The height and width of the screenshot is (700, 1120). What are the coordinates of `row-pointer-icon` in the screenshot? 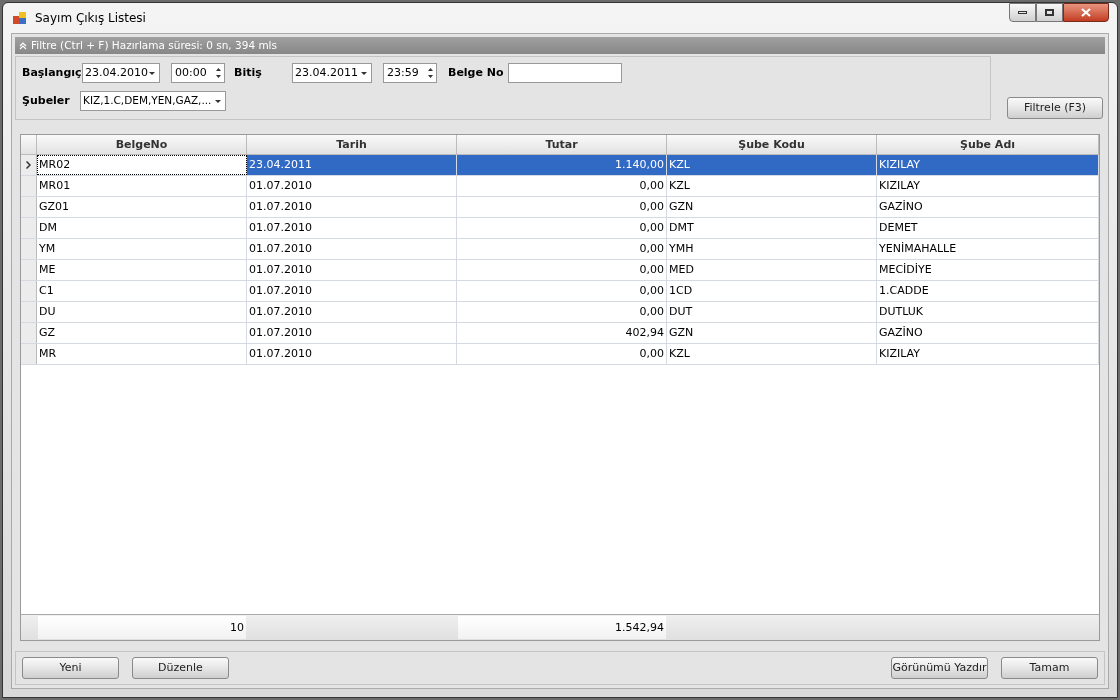 It's located at (28, 165).